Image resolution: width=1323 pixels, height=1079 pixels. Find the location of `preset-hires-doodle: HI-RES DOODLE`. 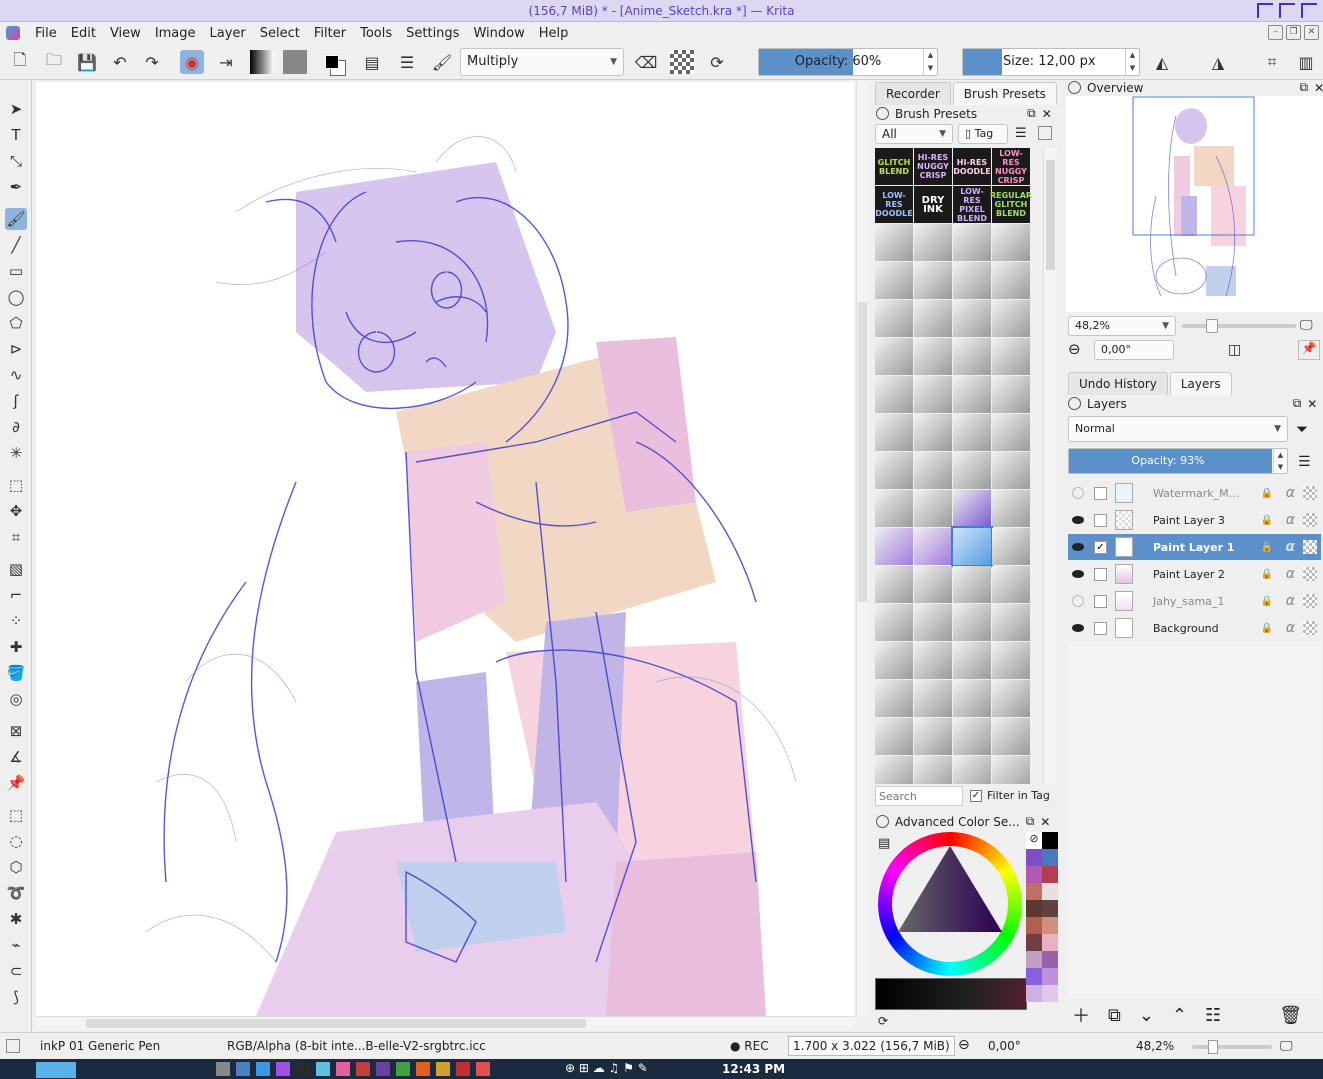

preset-hires-doodle: HI-RES DOODLE is located at coordinates (972, 166).